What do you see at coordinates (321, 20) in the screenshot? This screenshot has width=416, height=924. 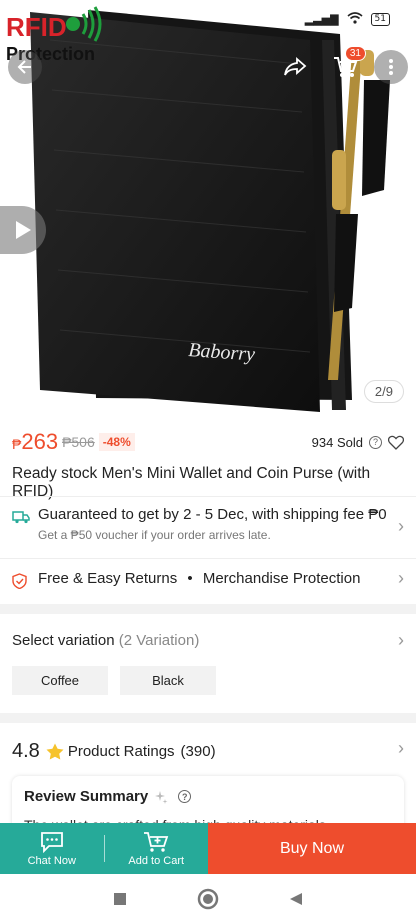 I see `signal-icon: ▂▃▅▇` at bounding box center [321, 20].